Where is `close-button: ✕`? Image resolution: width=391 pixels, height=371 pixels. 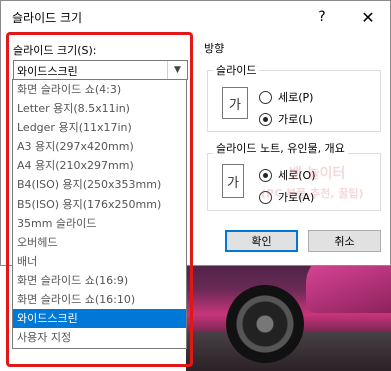
close-button: ✕ is located at coordinates (368, 17).